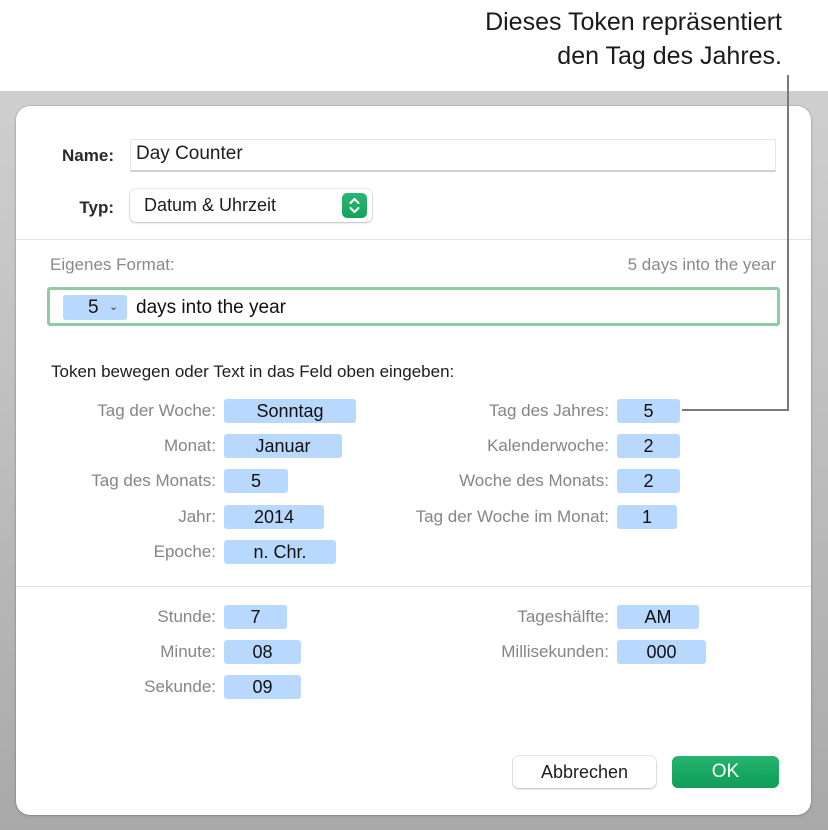 Image resolution: width=828 pixels, height=830 pixels. What do you see at coordinates (186, 616) in the screenshot?
I see `token-label-hour: Stunde:` at bounding box center [186, 616].